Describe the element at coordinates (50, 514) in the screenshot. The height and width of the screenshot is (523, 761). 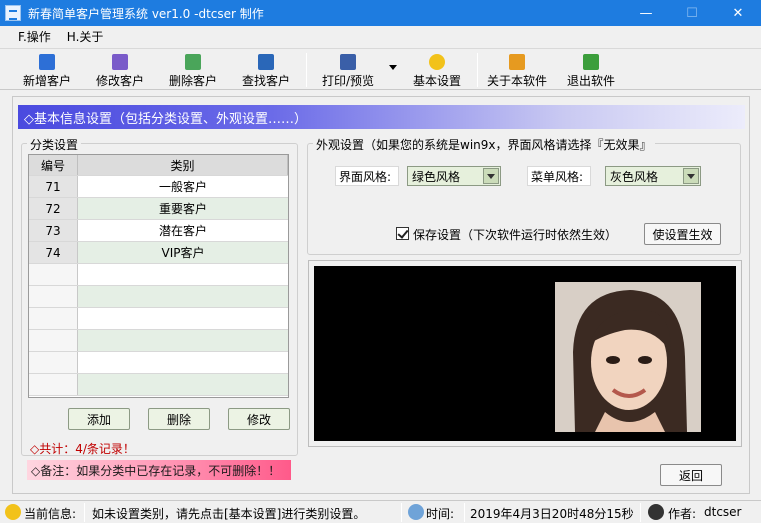
I see `status-info-label: 当前信息:` at that location.